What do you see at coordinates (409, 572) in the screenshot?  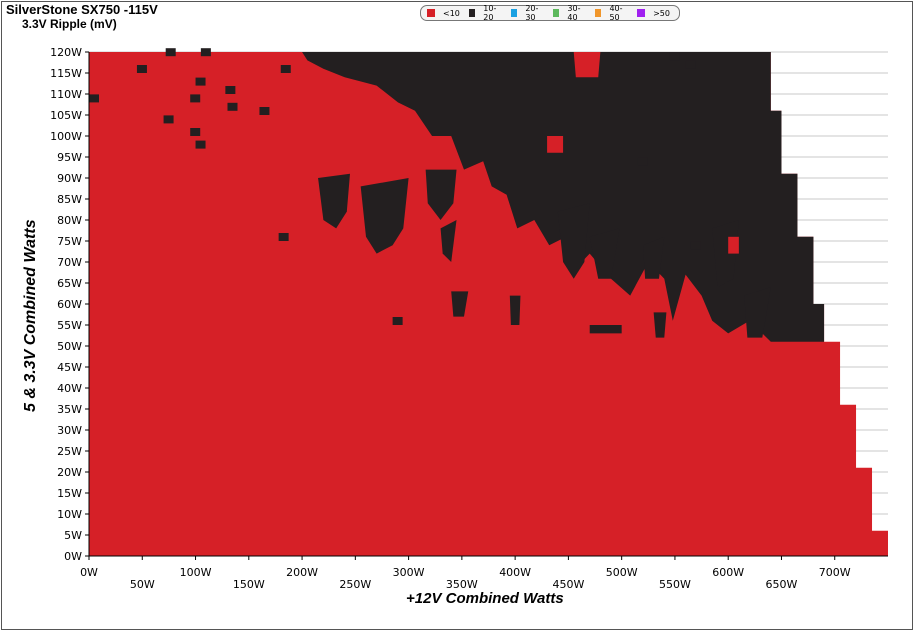 I see `x-tick-label: 300W` at bounding box center [409, 572].